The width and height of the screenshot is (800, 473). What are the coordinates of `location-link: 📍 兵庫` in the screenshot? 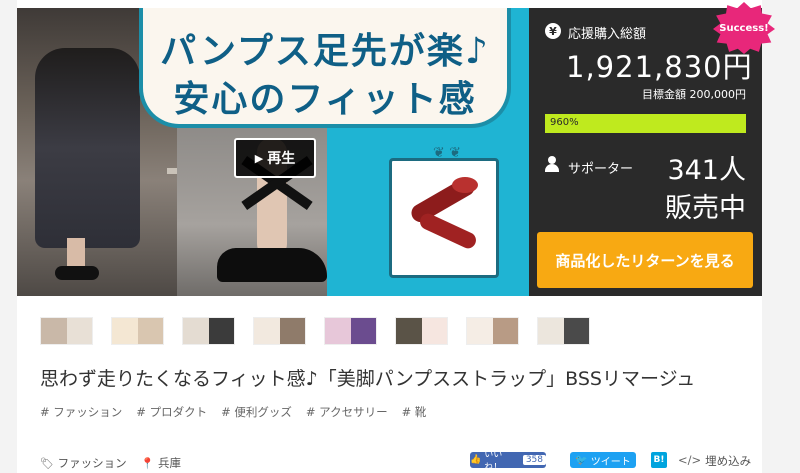 It's located at (161, 463).